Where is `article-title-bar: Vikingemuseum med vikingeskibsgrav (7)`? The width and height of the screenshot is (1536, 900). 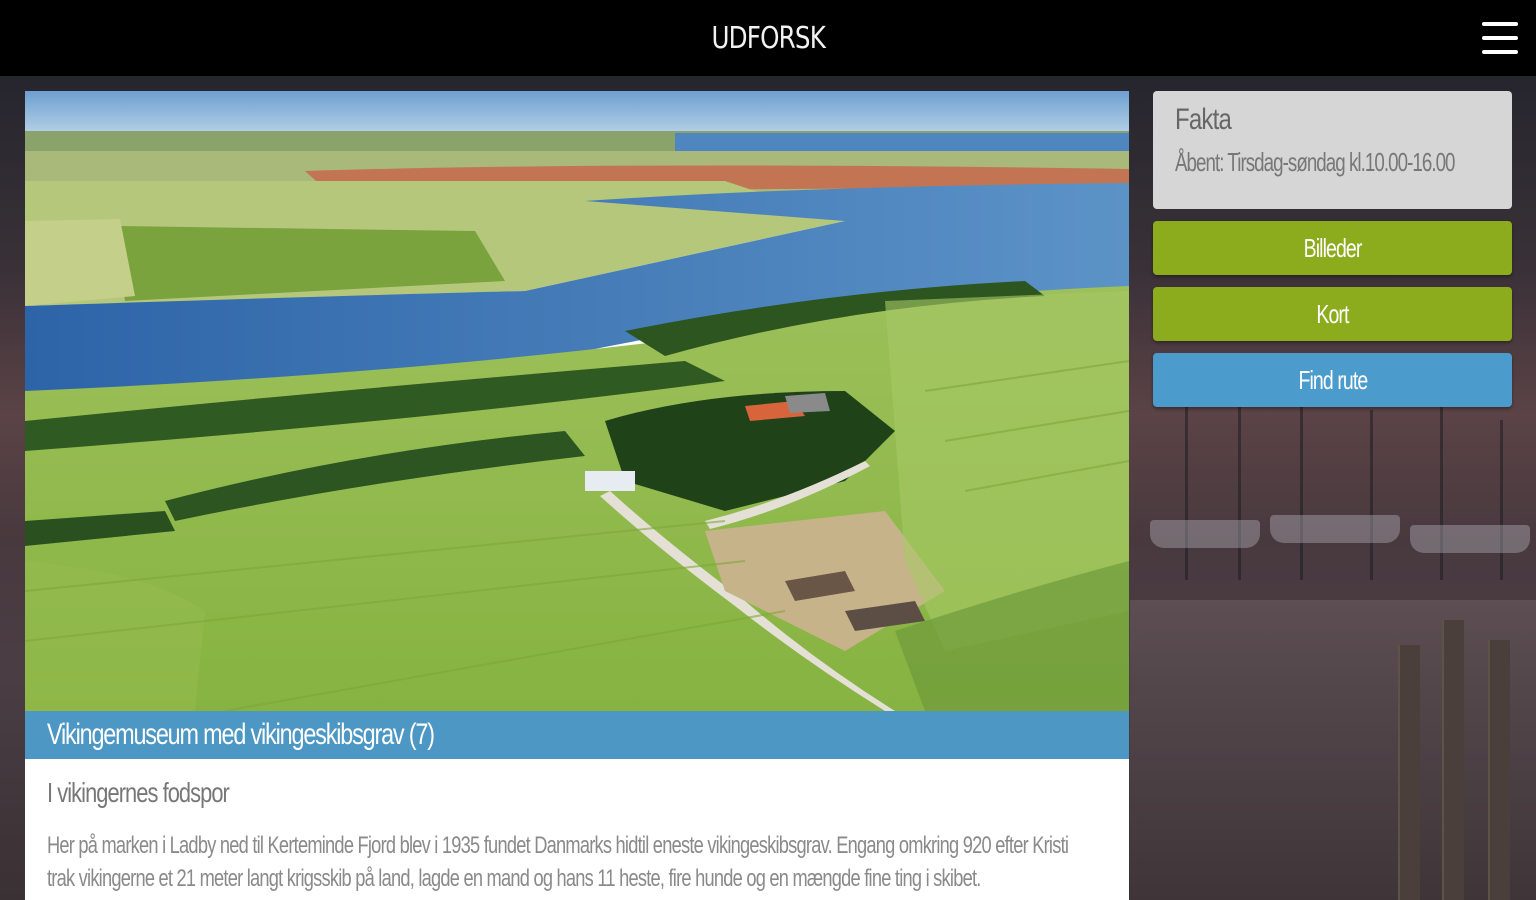 article-title-bar: Vikingemuseum med vikingeskibsgrav (7) is located at coordinates (577, 735).